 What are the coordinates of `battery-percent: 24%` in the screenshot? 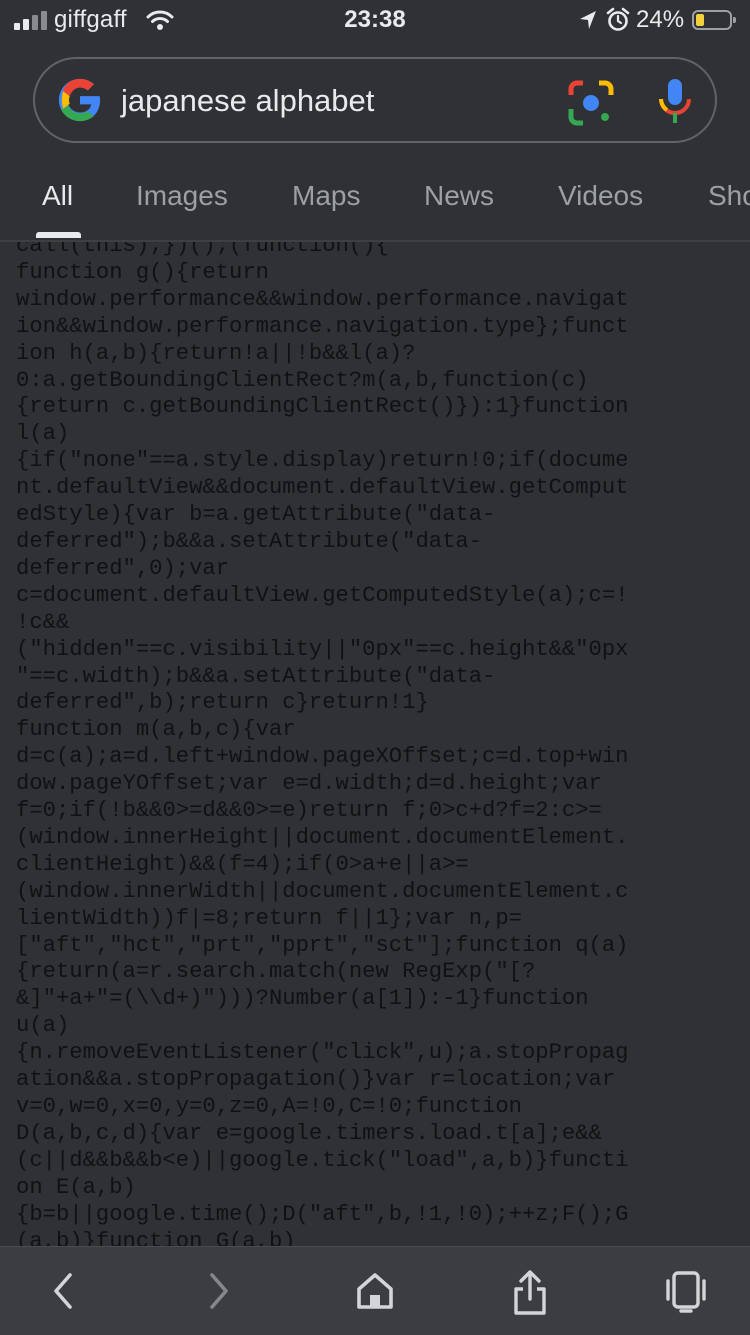 It's located at (660, 19).